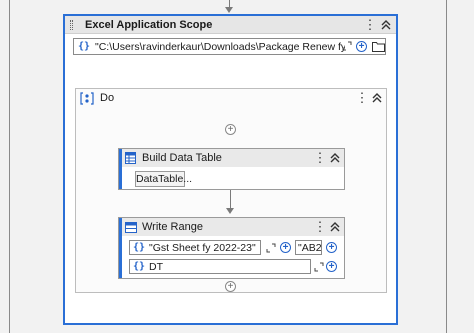 Image resolution: width=474 pixels, height=333 pixels. I want to click on datatable-plus-button: +, so click(331, 266).